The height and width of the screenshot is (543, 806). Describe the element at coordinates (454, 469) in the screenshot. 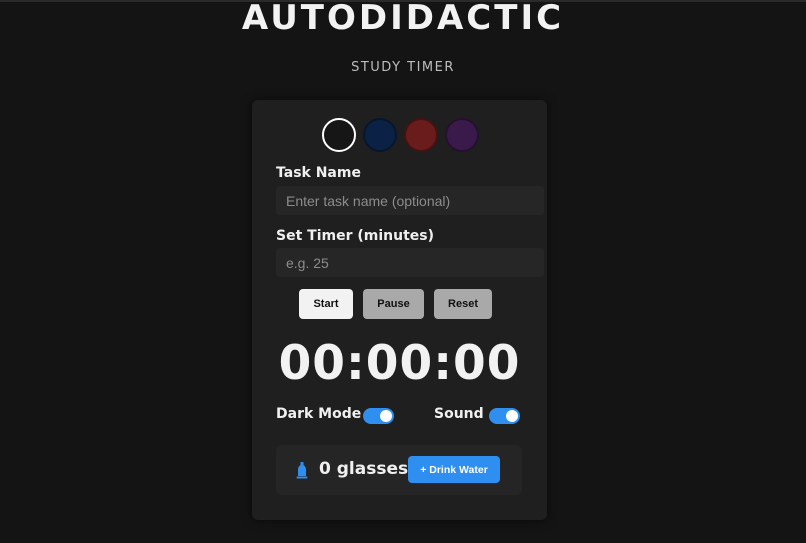

I see `drink-water-button: + Drink Water` at that location.